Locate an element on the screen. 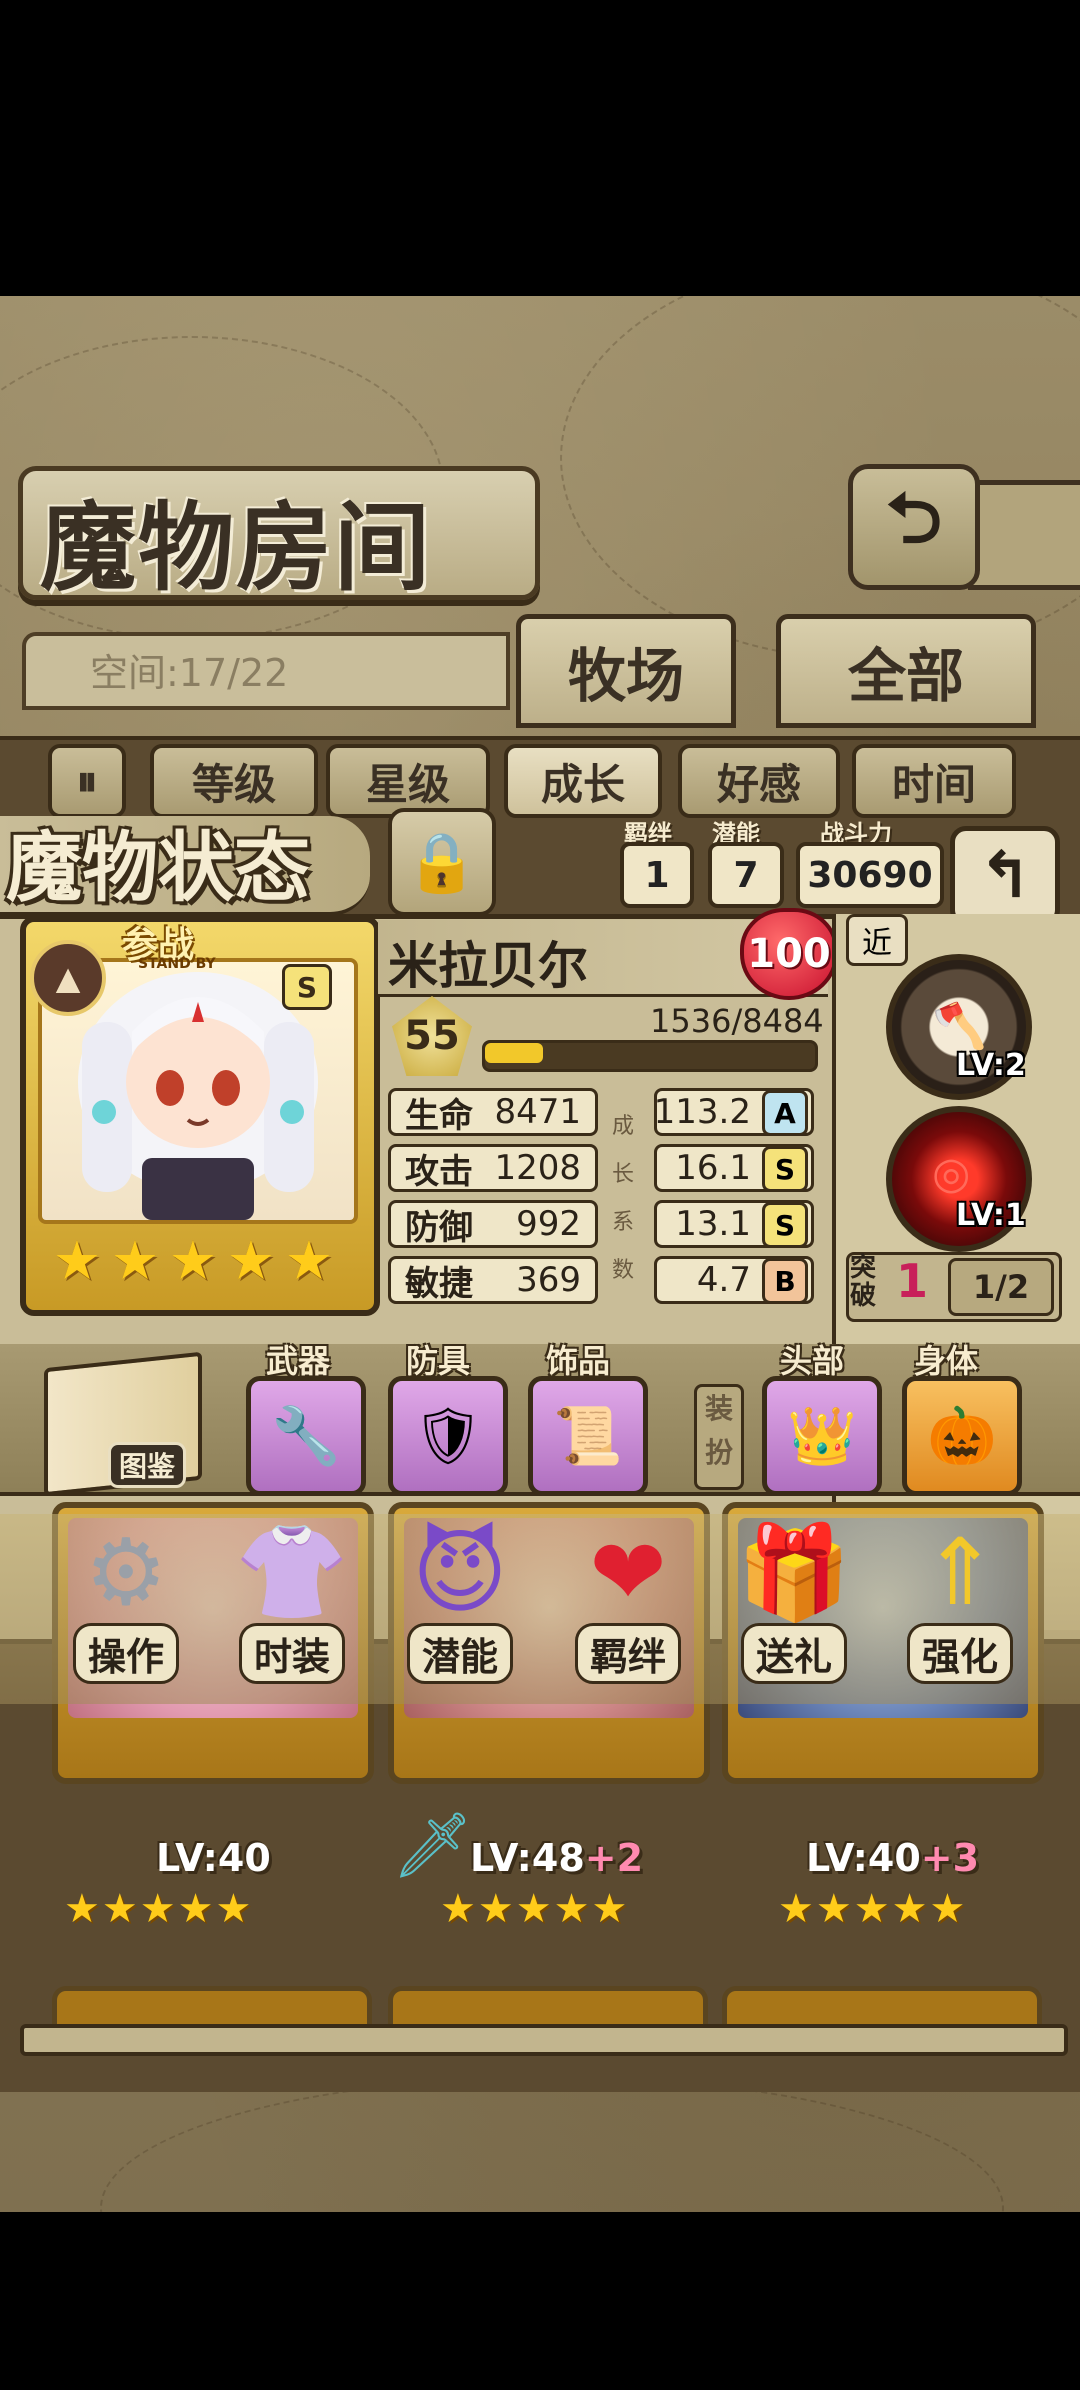 Image resolution: width=1080 pixels, height=2390 pixels. breakthrough-progress: 1/2 is located at coordinates (1001, 1287).